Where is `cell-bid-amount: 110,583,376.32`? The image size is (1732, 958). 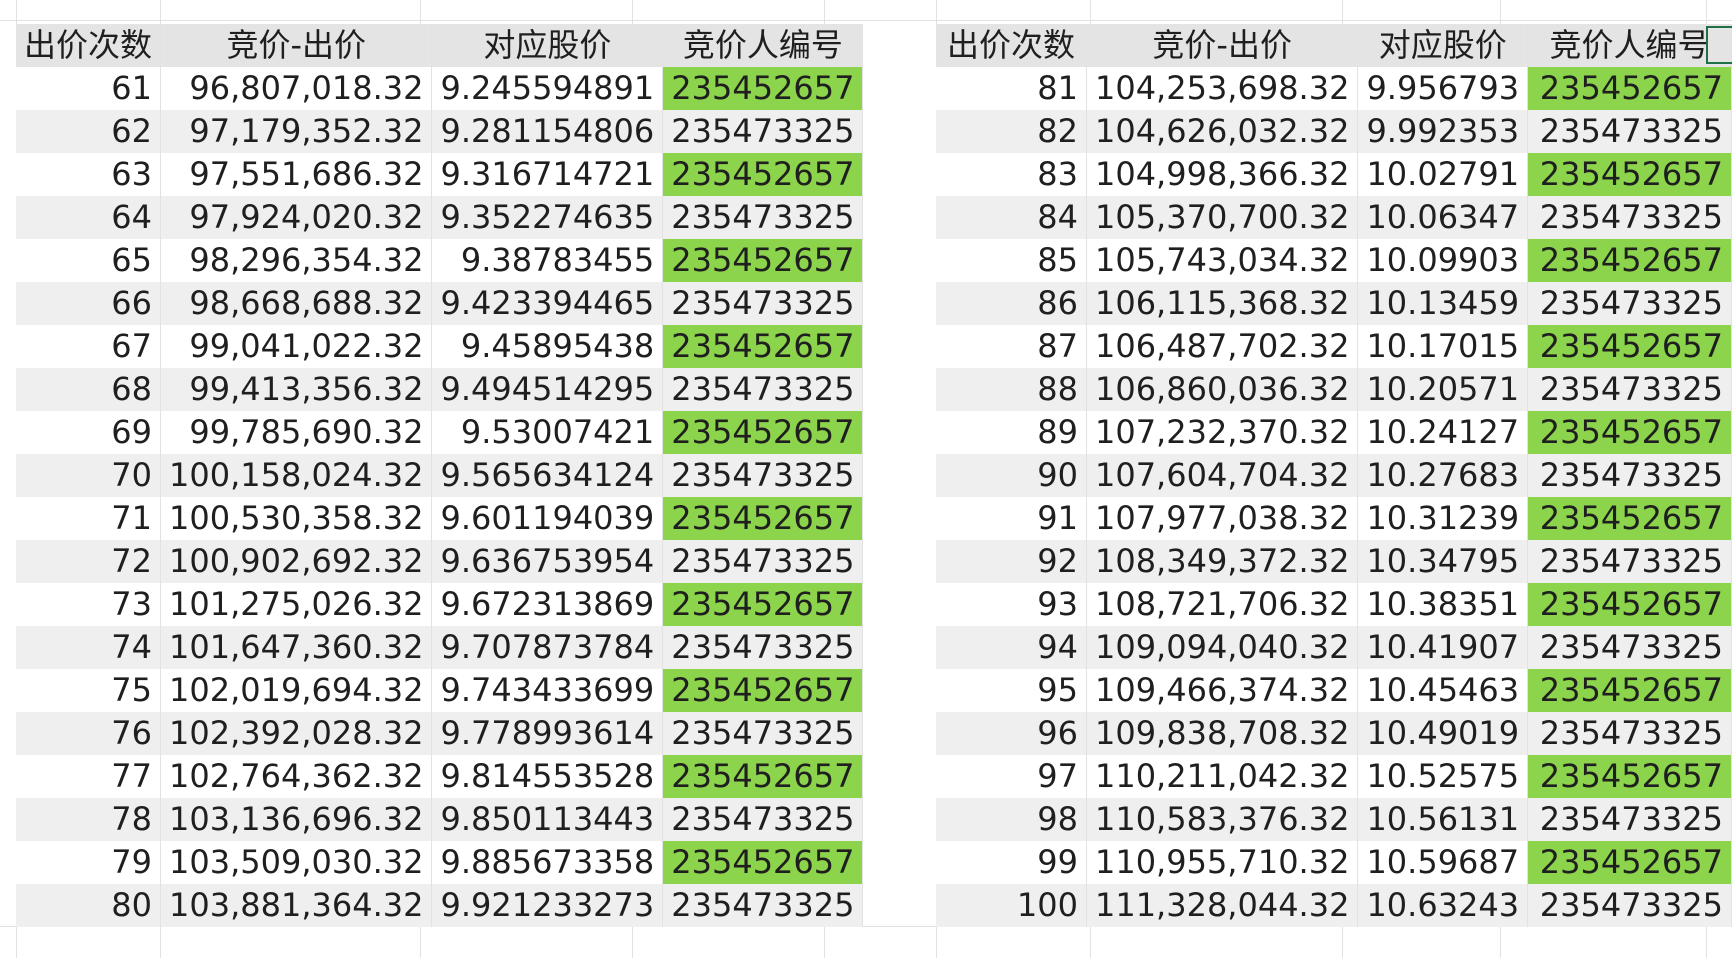 cell-bid-amount: 110,583,376.32 is located at coordinates (1222, 819).